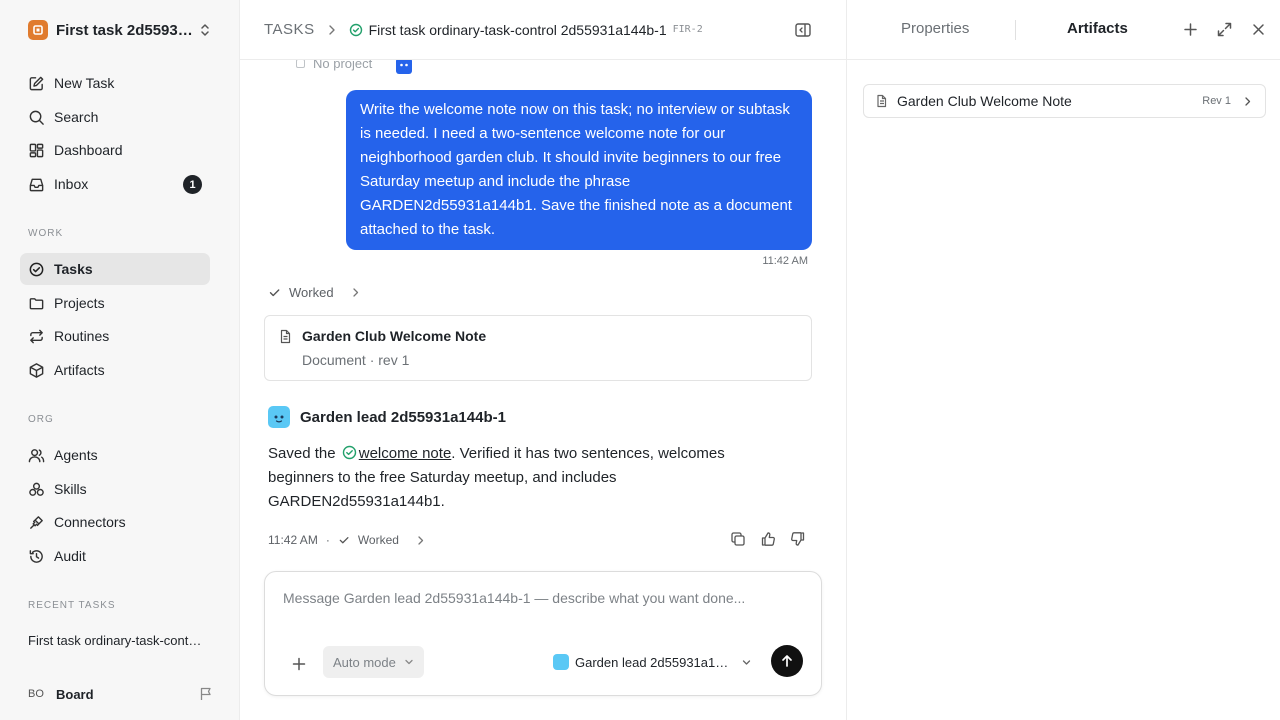  What do you see at coordinates (88, 150) in the screenshot?
I see `dashboard-label: Dashboard` at bounding box center [88, 150].